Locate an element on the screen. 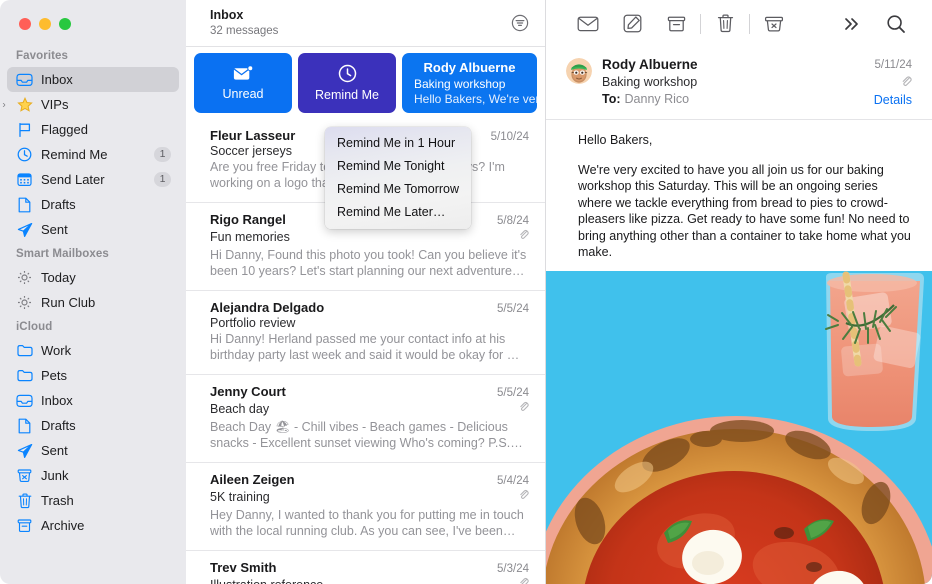  swipe-action-remind-me: Remind Me is located at coordinates (347, 83).